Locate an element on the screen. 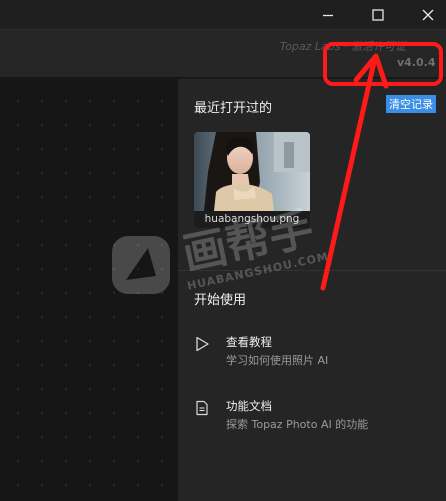 This screenshot has height=501, width=446. document-icon is located at coordinates (202, 408).